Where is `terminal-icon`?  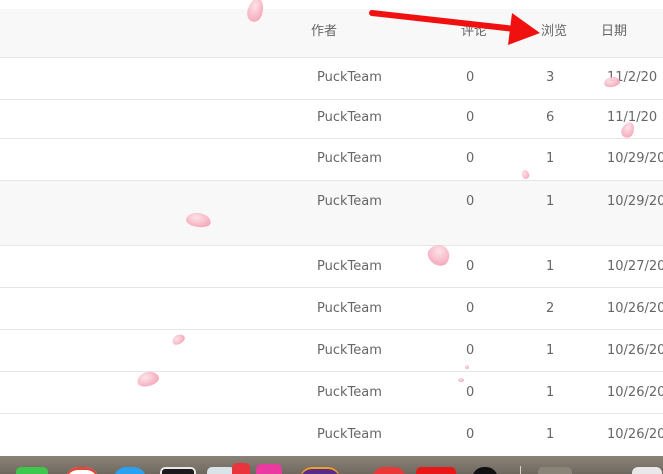
terminal-icon is located at coordinates (178, 470).